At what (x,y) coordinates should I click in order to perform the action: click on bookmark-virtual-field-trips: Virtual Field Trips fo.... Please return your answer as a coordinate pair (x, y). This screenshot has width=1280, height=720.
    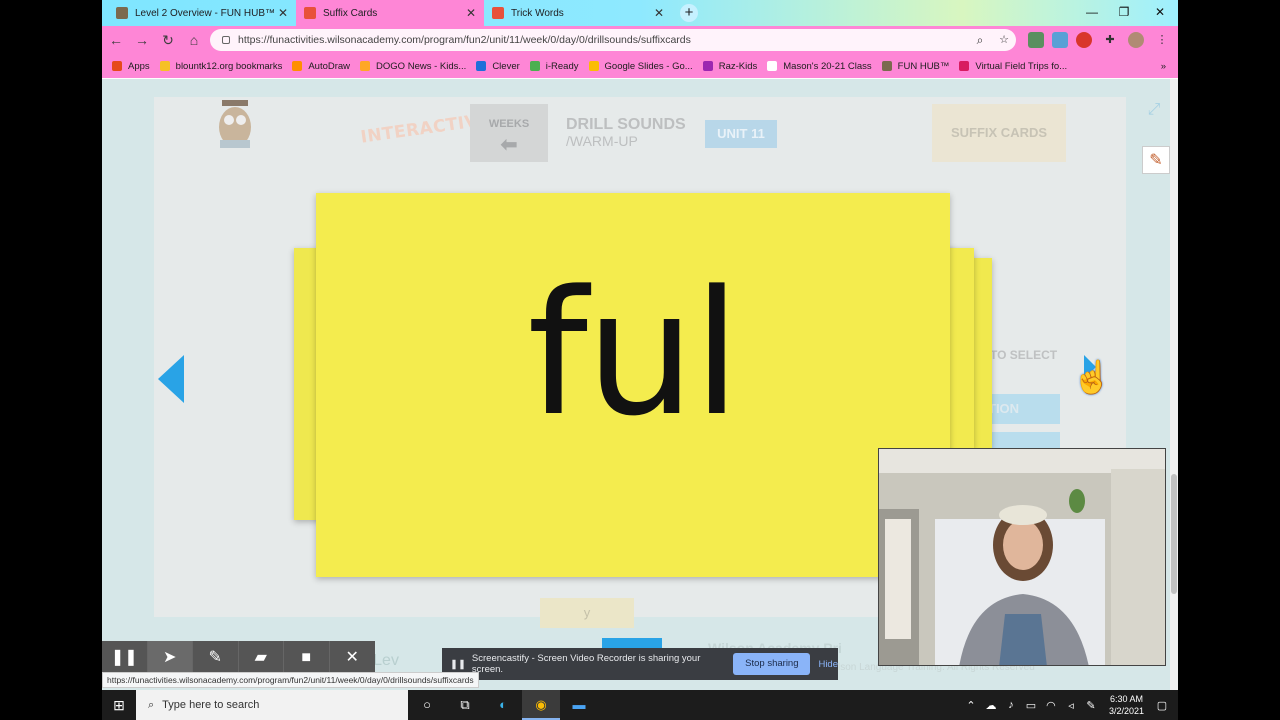
    Looking at the image, I should click on (1013, 66).